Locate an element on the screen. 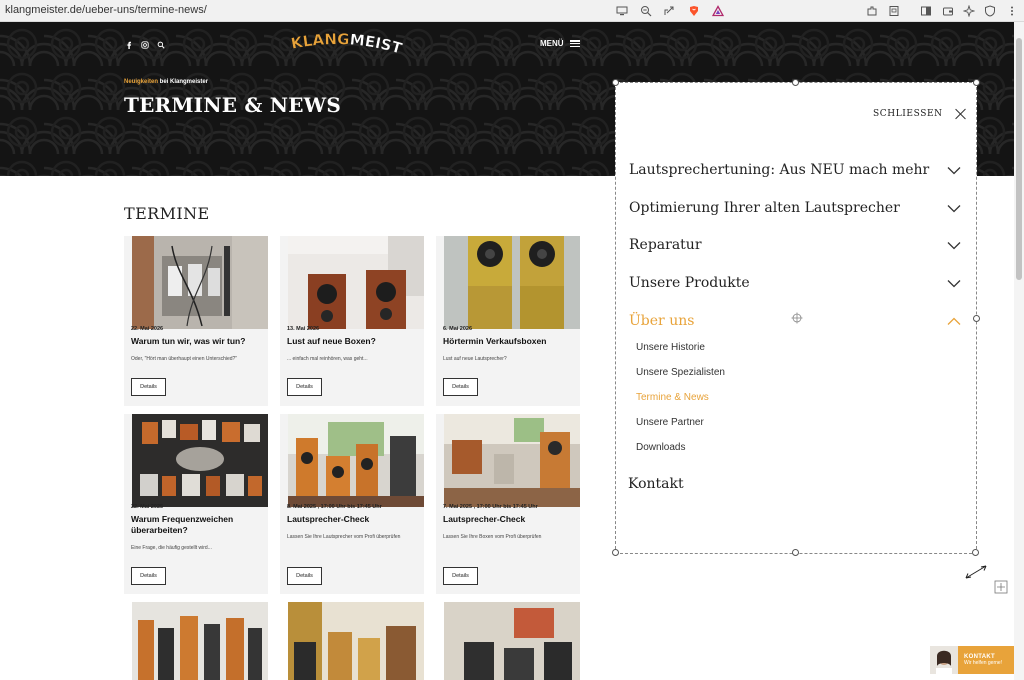 The width and height of the screenshot is (1024, 680). nav-item-produkte: Unsere Produkte is located at coordinates (795, 283).